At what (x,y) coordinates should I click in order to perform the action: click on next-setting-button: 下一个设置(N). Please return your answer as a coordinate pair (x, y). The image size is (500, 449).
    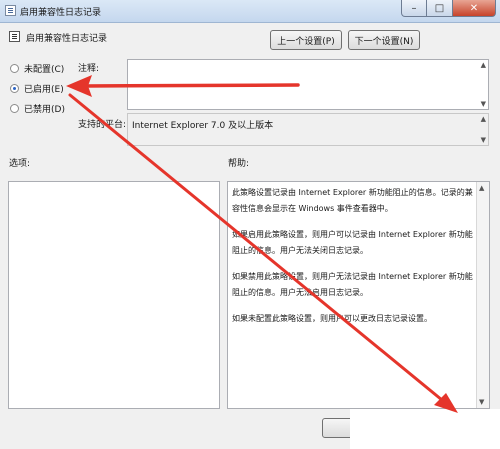
    Looking at the image, I should click on (384, 40).